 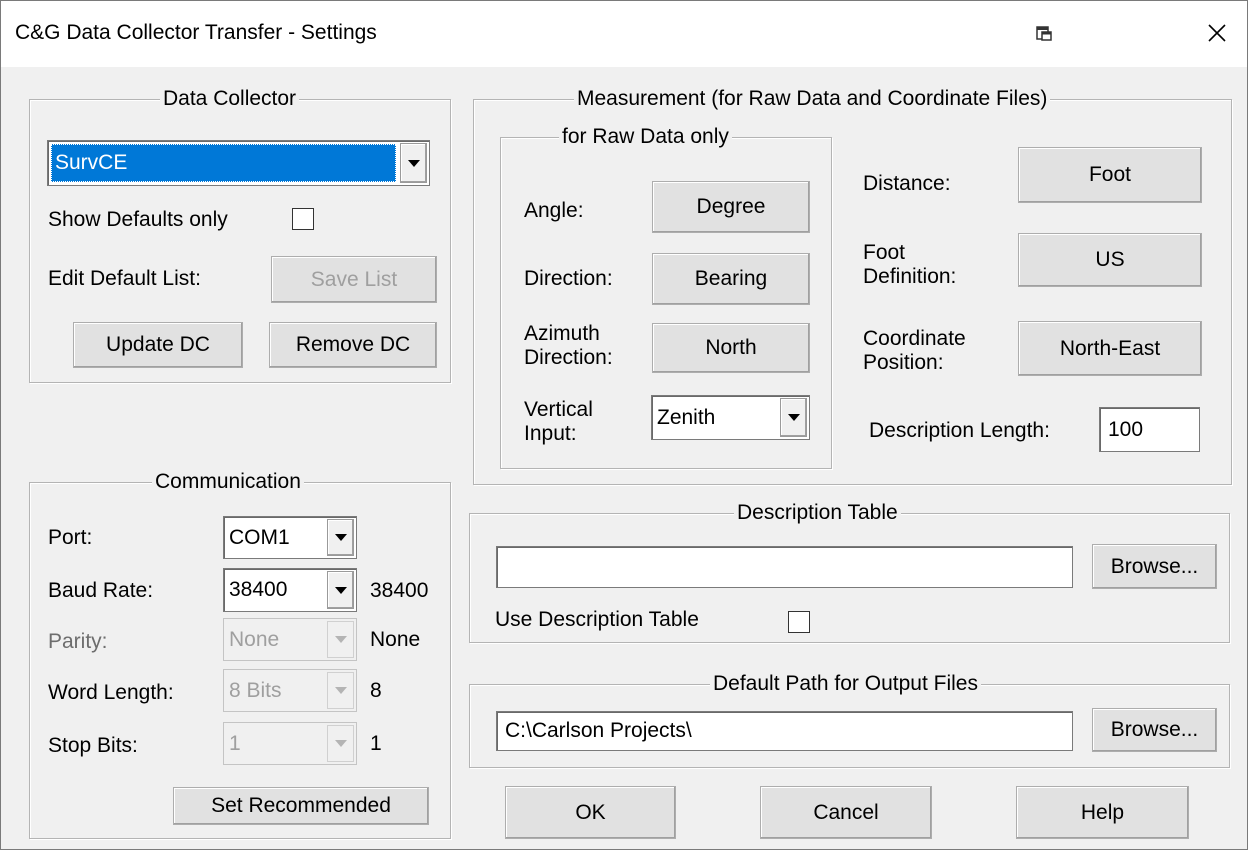 What do you see at coordinates (376, 743) in the screenshot?
I see `stop-bits-display: 1` at bounding box center [376, 743].